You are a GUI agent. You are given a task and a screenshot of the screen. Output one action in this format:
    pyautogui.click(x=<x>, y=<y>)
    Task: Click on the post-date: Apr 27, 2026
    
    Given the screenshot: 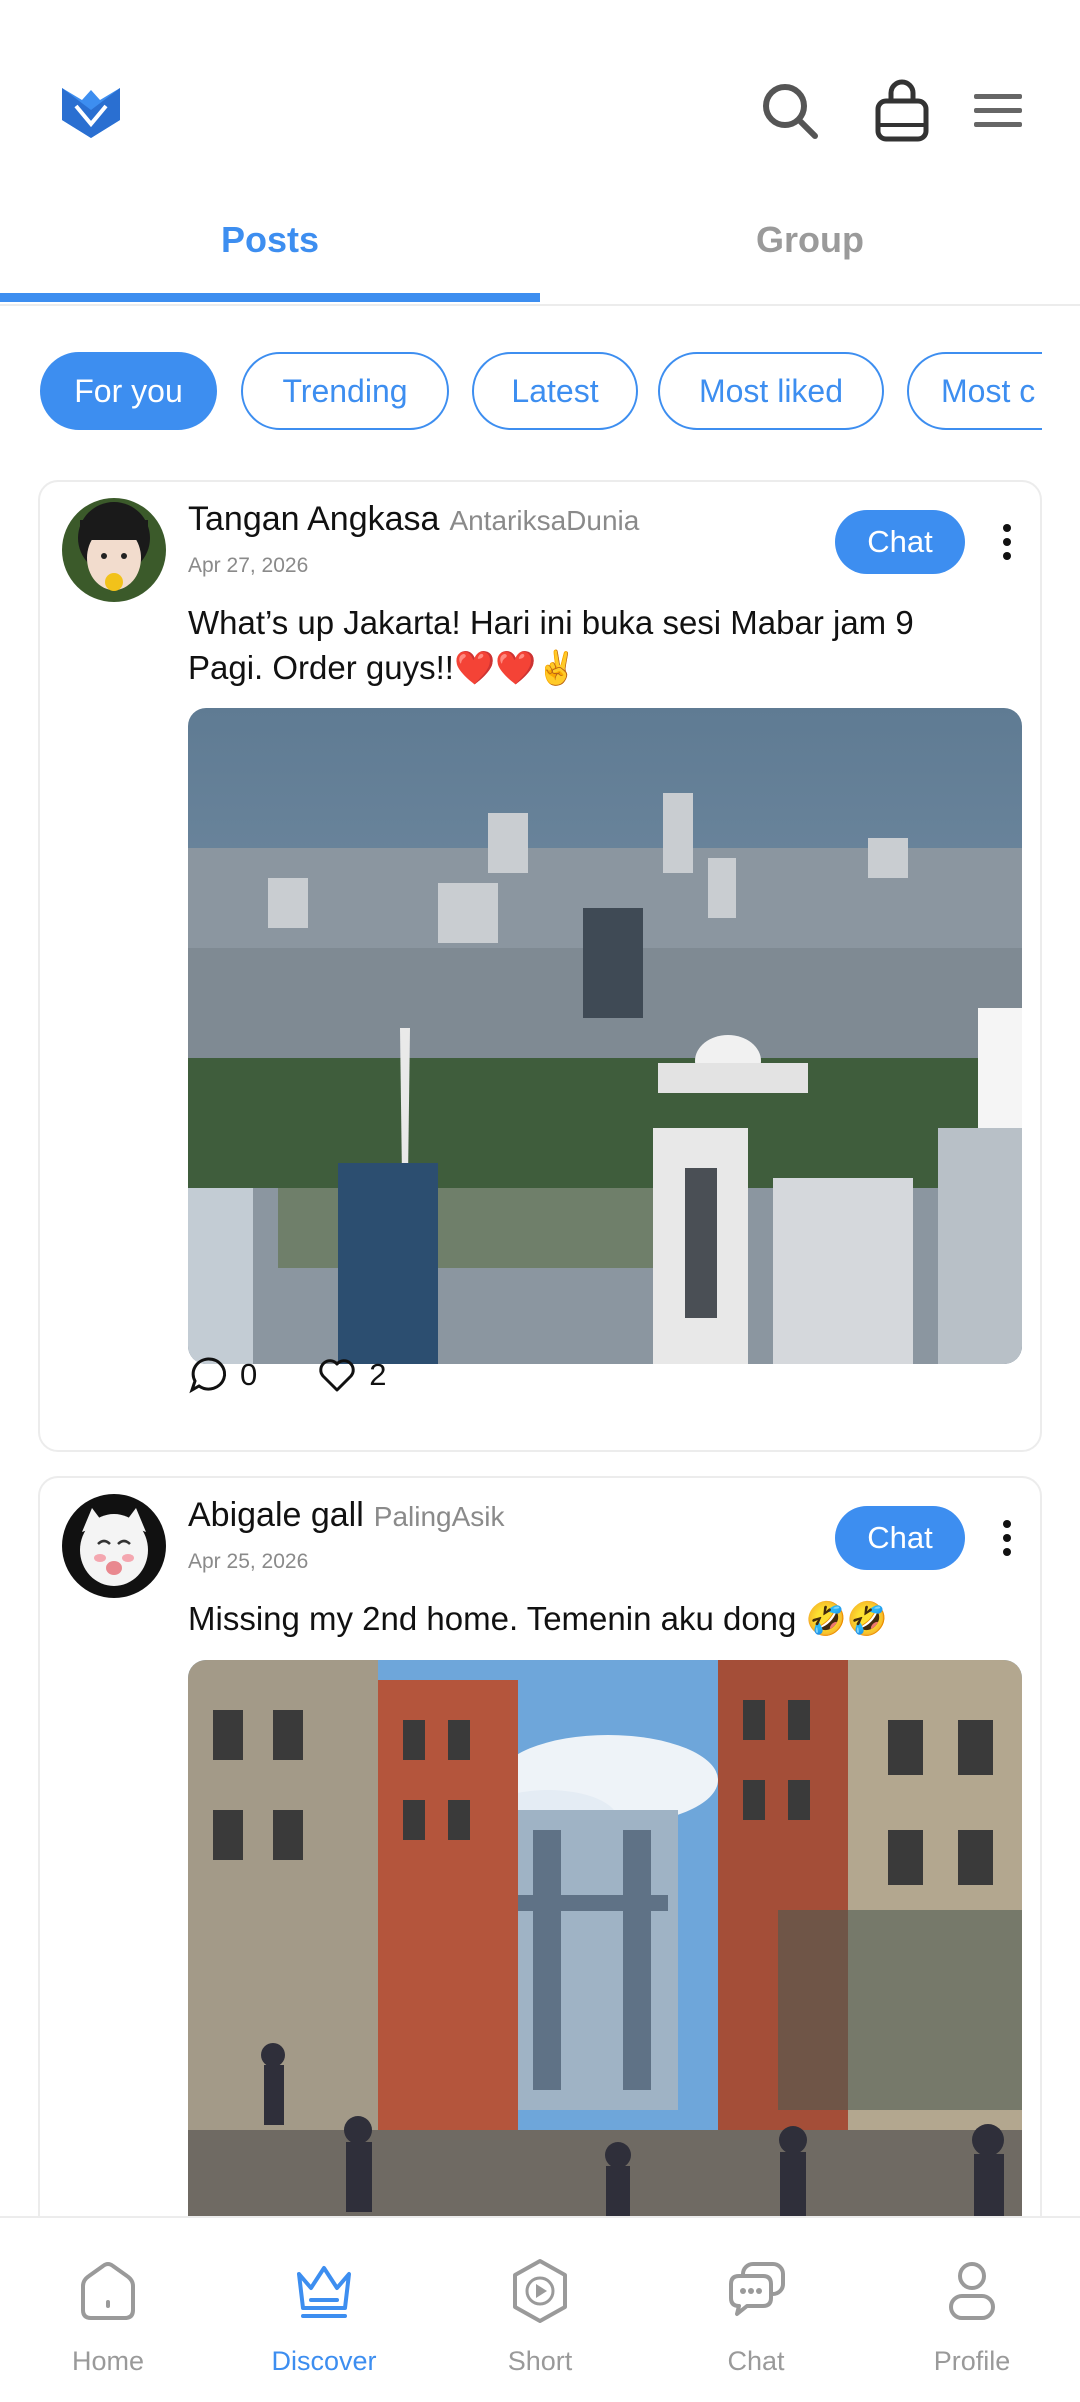 What is the action you would take?
    pyautogui.click(x=248, y=565)
    